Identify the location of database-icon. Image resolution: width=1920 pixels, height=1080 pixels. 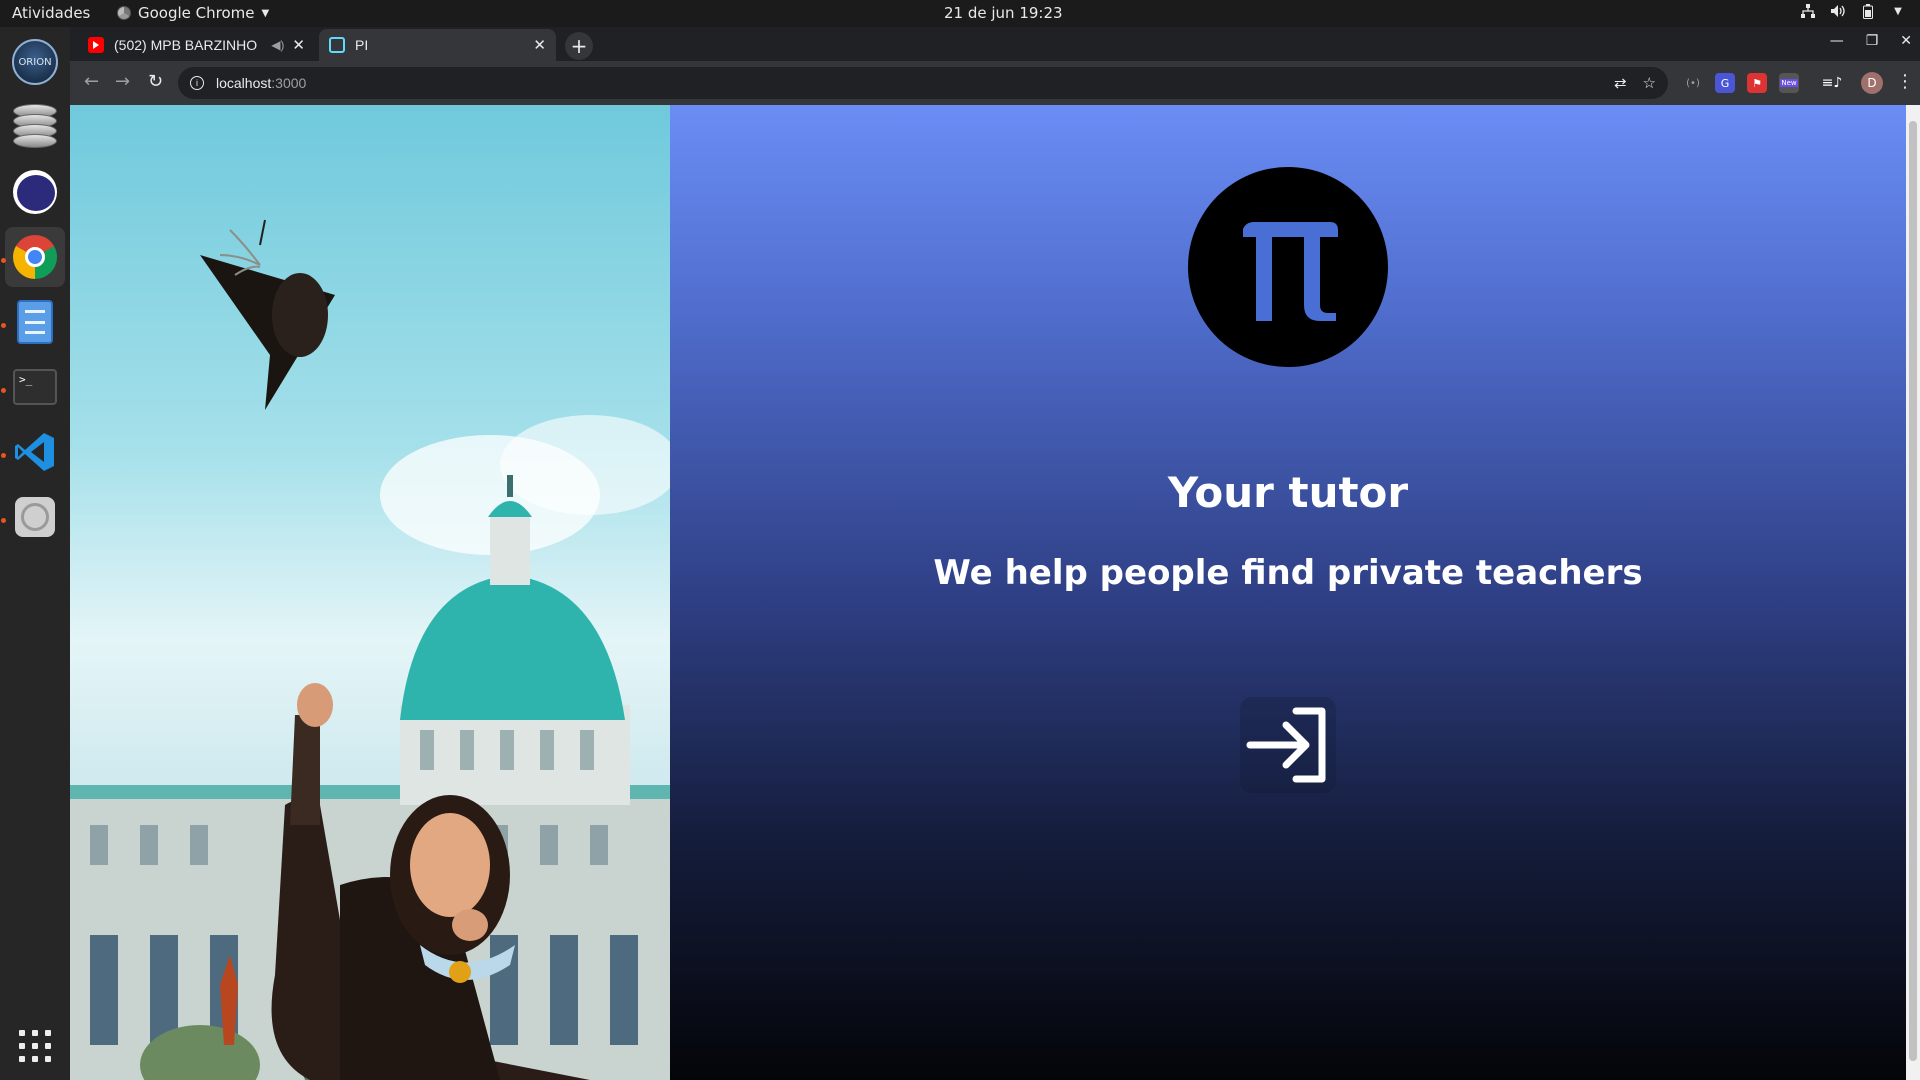
(35, 127).